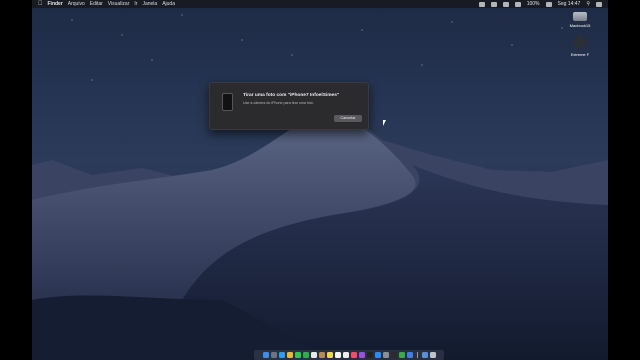 The image size is (640, 360). I want to click on desktop-icons: Macbook15 Extreme F, so click(580, 37).